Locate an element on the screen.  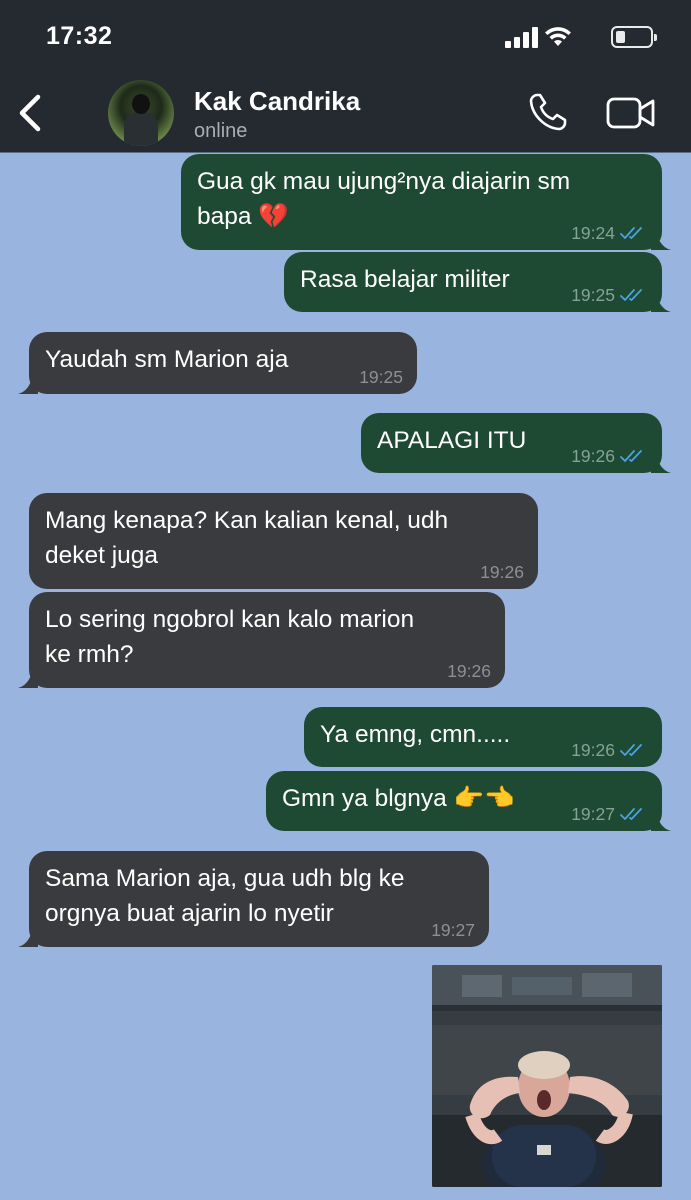
message-time: 19:24 is located at coordinates (593, 233).